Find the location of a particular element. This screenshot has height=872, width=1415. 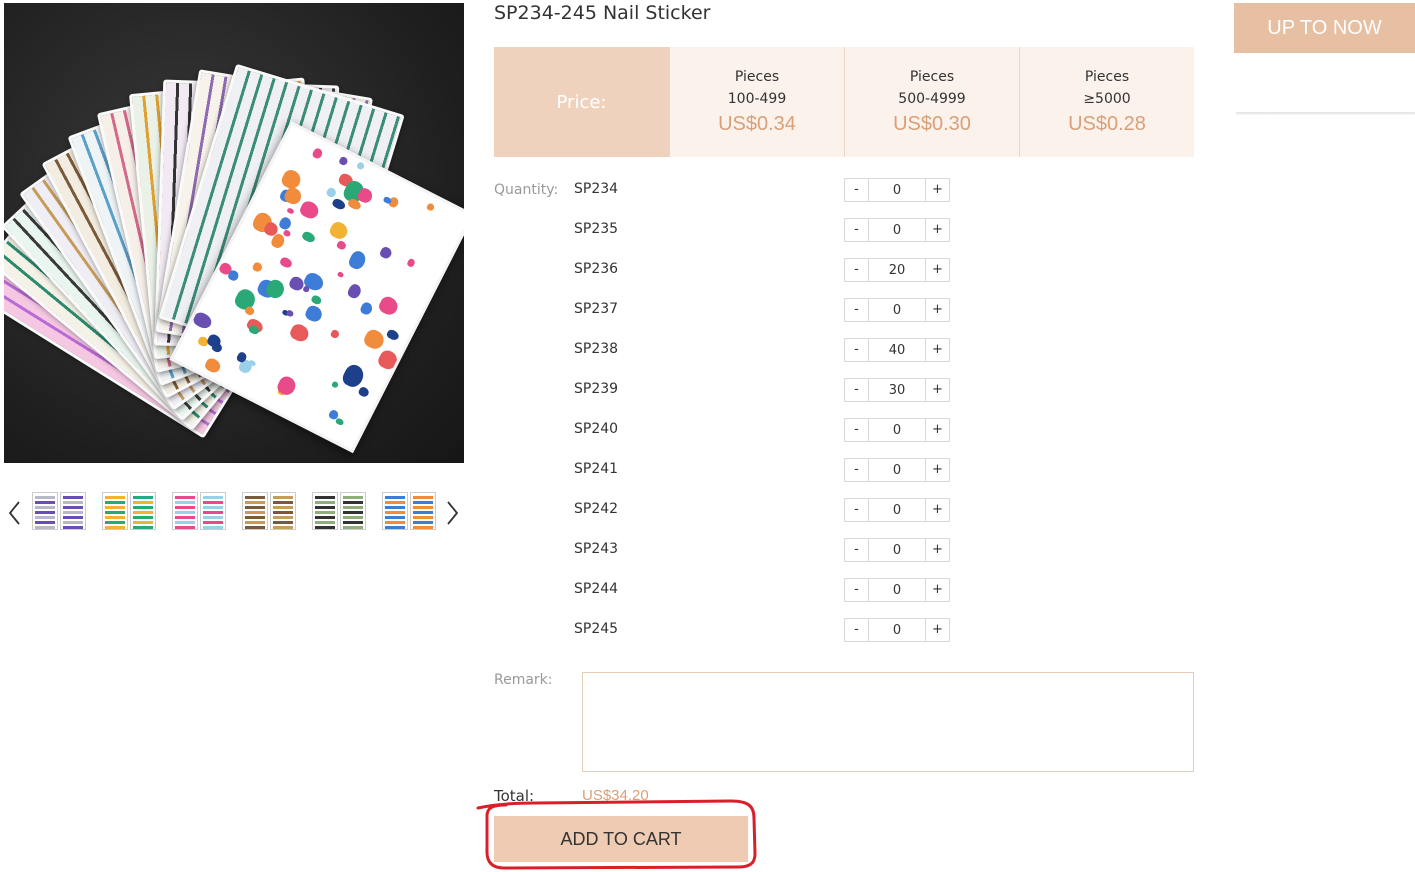

add-to-cart-button: ADD TO CART is located at coordinates (621, 839).